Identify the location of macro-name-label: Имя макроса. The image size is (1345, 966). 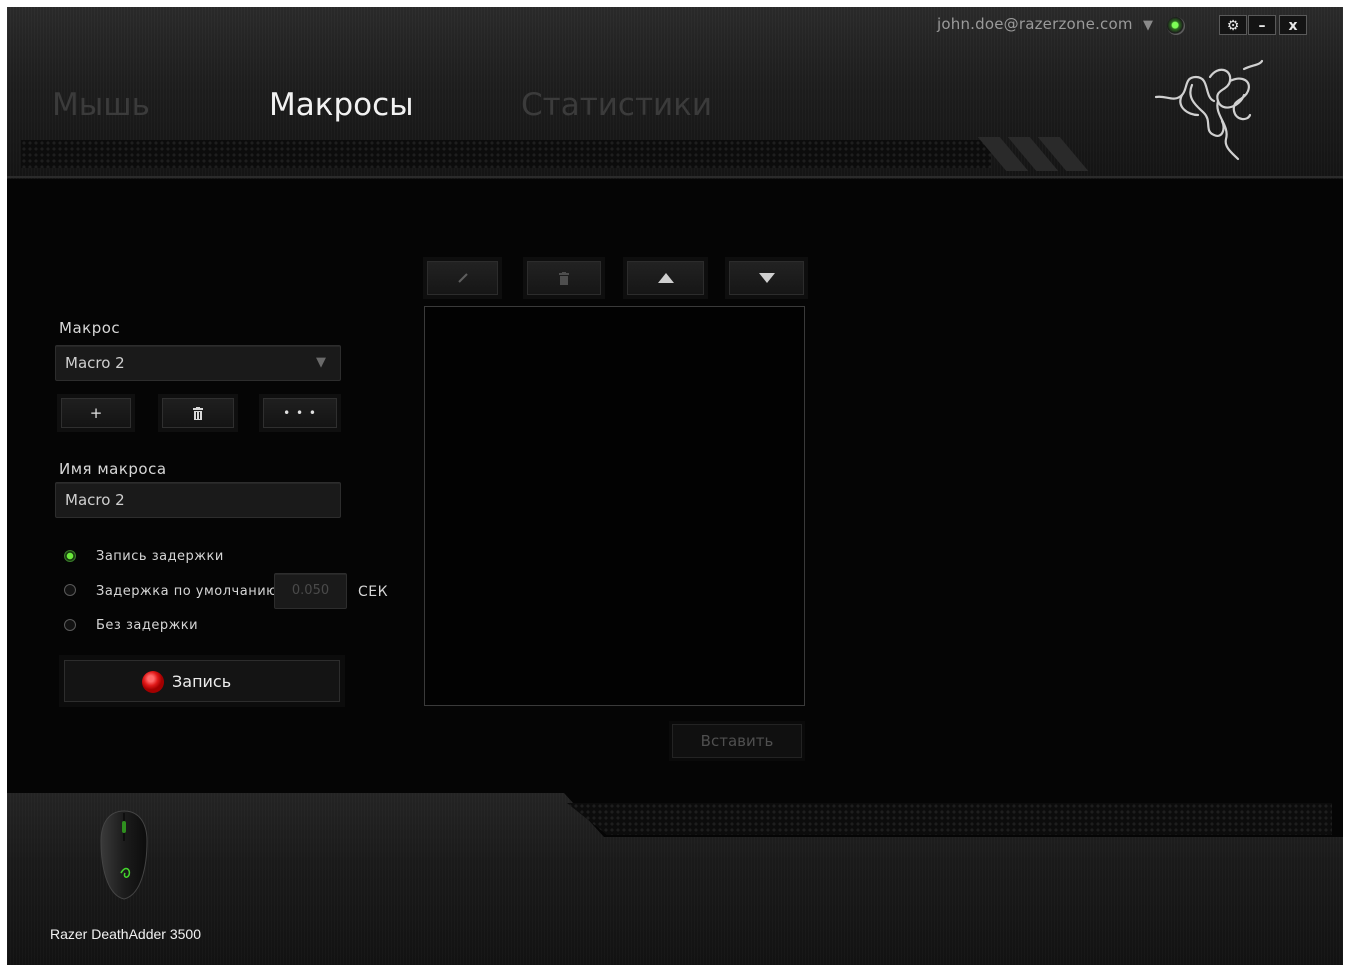
(113, 469).